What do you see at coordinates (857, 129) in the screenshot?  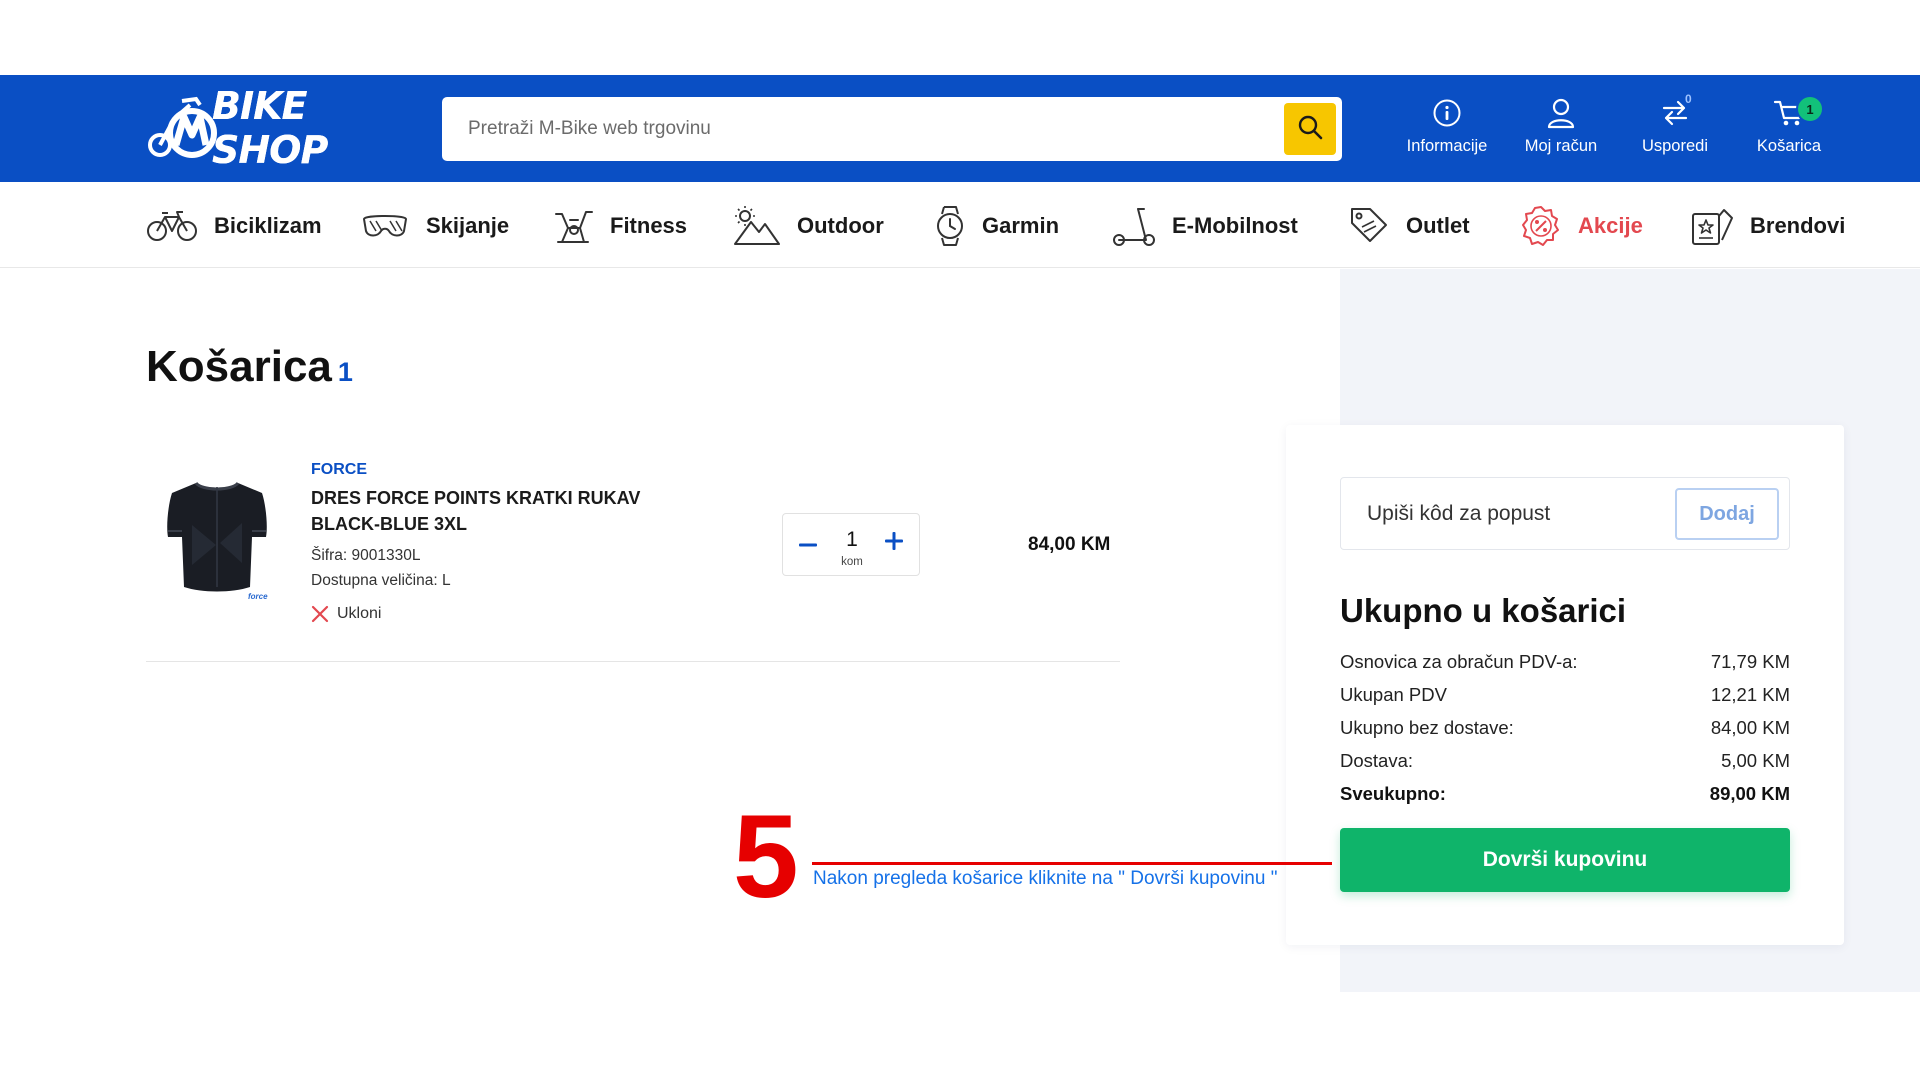 I see `search-input` at bounding box center [857, 129].